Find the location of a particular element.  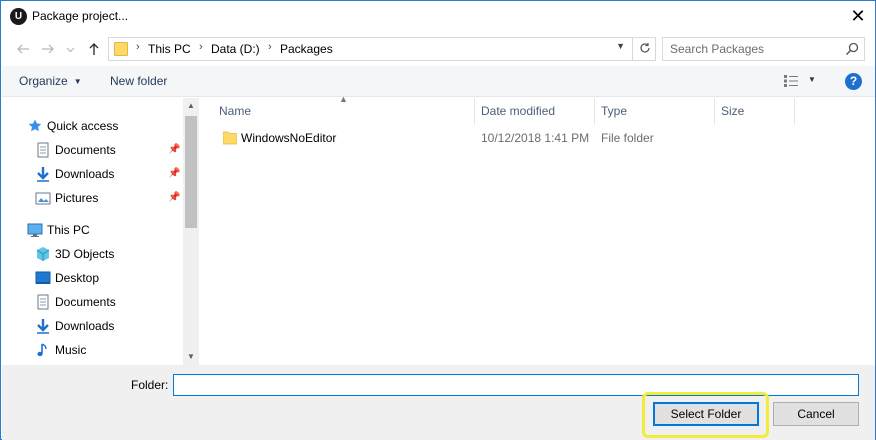

sidebar-item-music: Music is located at coordinates (92, 350).